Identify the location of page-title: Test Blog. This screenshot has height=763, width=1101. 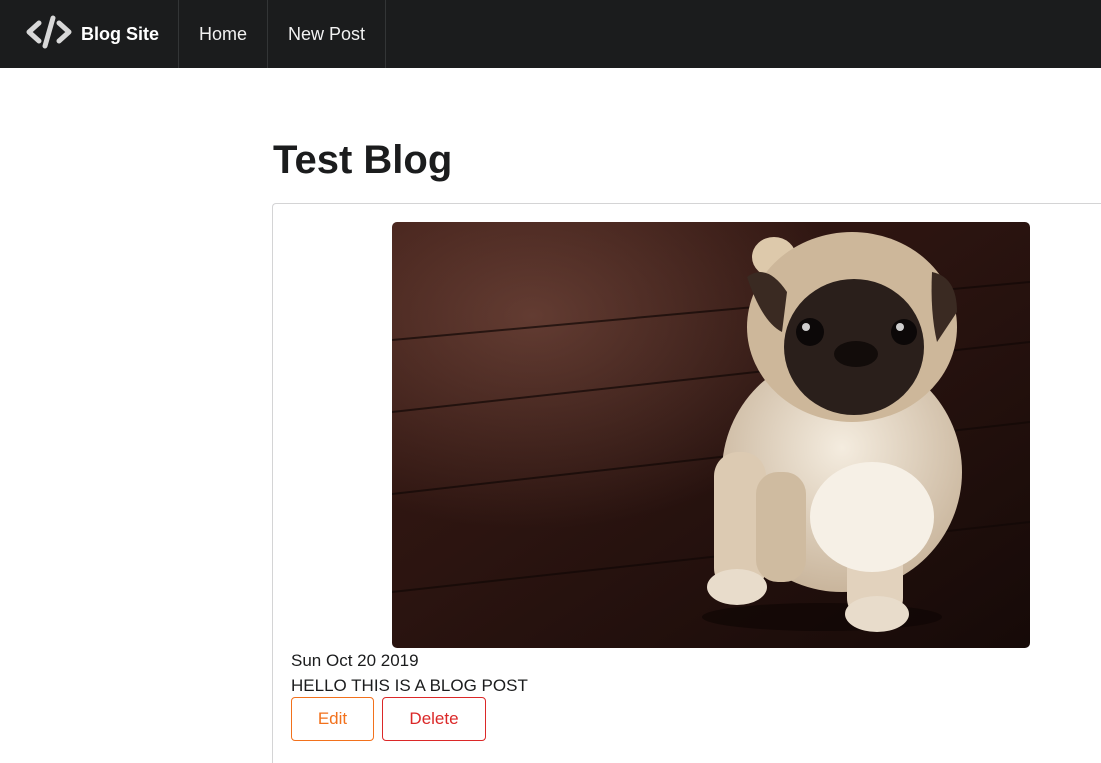
(363, 160).